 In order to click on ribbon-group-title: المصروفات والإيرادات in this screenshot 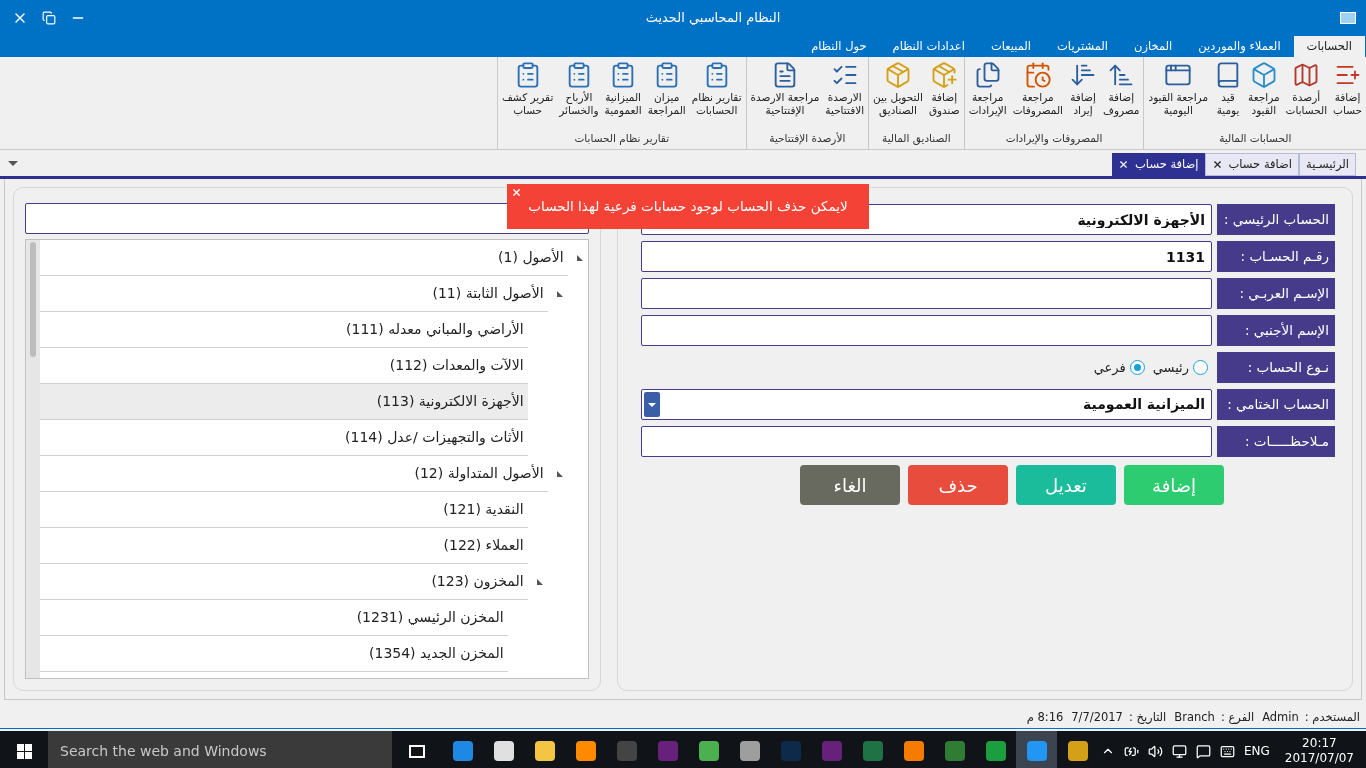, I will do `click(1054, 139)`.